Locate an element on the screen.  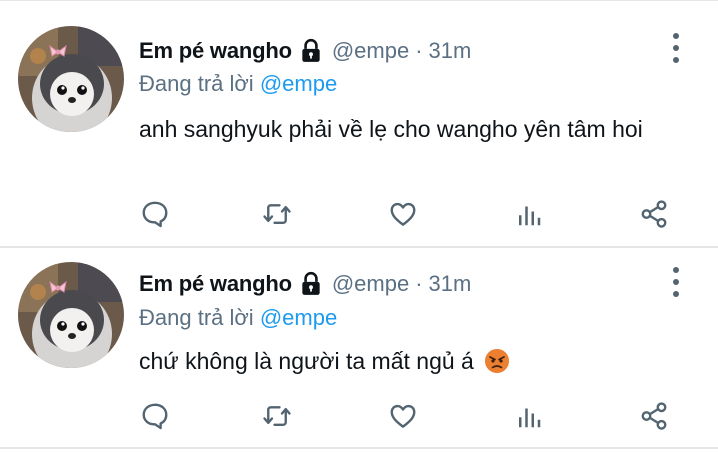
tweet-text-container: chứ không là người ta mất ngủ á is located at coordinates (409, 361).